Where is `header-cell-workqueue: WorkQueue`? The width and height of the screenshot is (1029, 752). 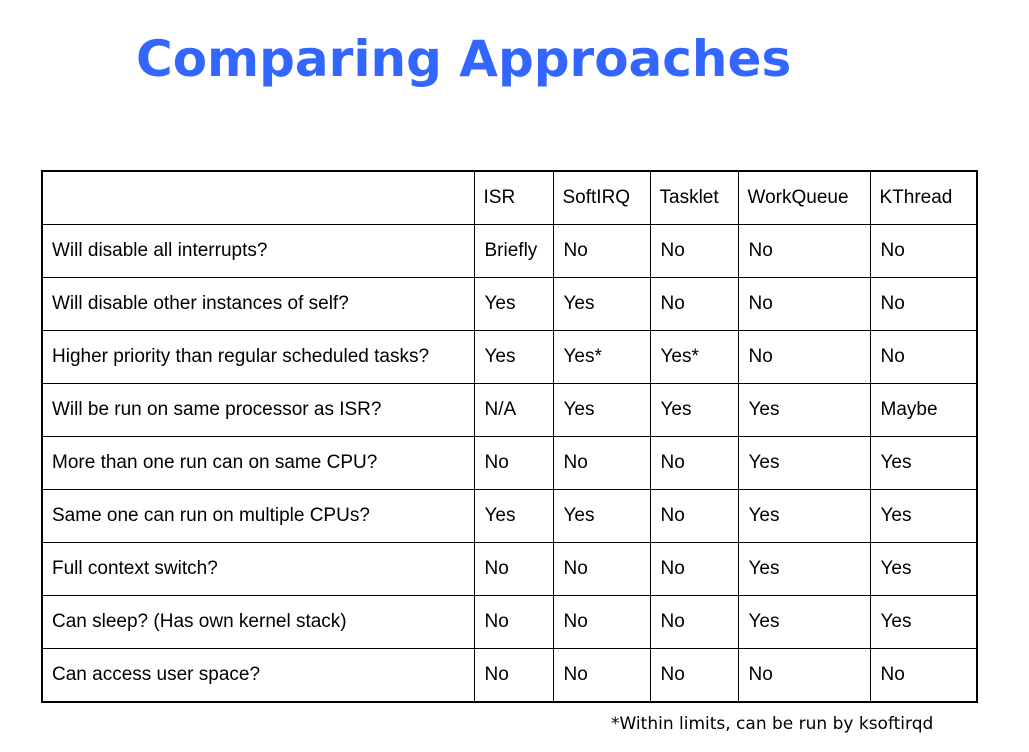 header-cell-workqueue: WorkQueue is located at coordinates (804, 197).